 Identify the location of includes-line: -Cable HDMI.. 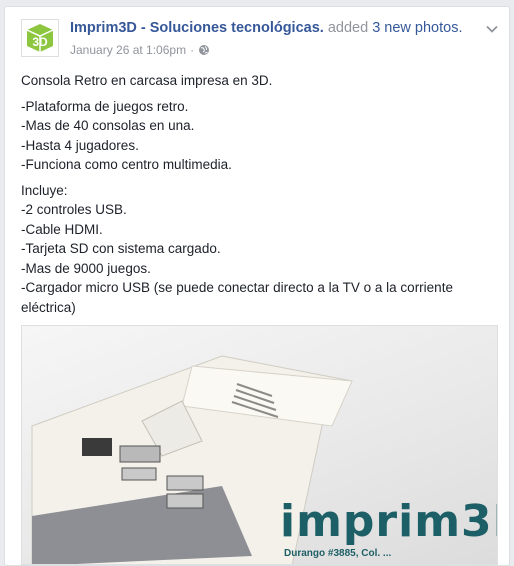
(62, 229).